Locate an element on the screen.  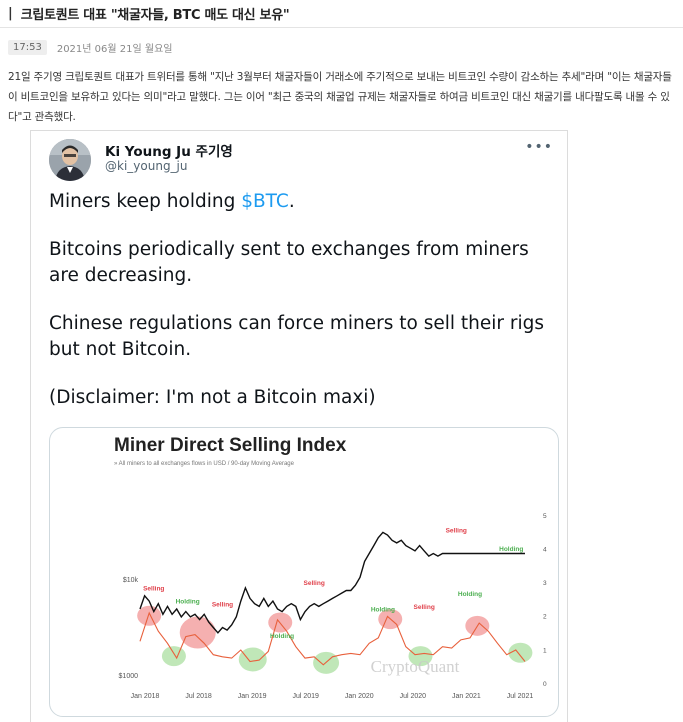
x-tick-label: Jul 2021 is located at coordinates (520, 696).